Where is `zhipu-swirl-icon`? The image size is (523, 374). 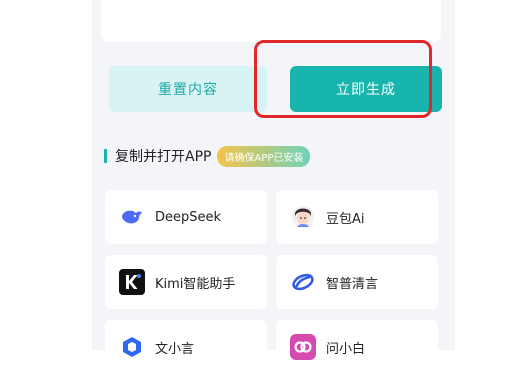
zhipu-swirl-icon is located at coordinates (303, 282).